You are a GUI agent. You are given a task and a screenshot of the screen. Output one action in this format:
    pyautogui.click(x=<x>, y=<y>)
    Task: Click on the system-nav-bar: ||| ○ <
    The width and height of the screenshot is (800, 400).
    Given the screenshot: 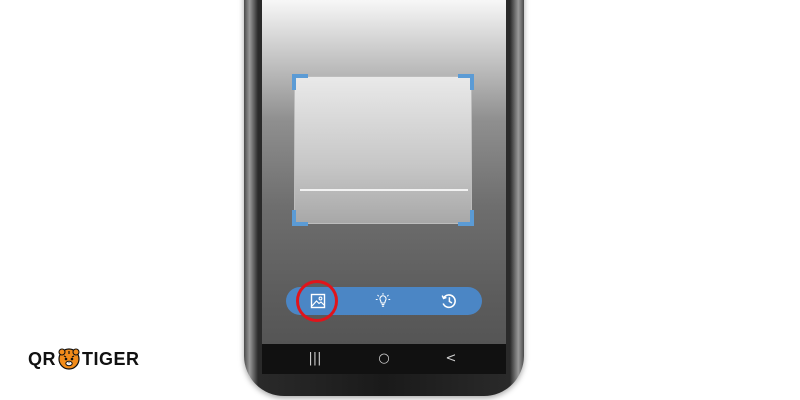 What is the action you would take?
    pyautogui.click(x=384, y=359)
    